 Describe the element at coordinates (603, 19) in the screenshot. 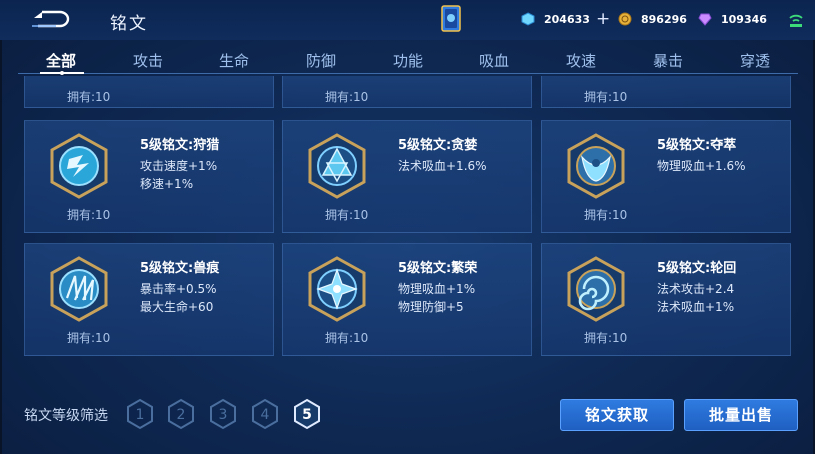

I see `add-diamond-button: +` at that location.